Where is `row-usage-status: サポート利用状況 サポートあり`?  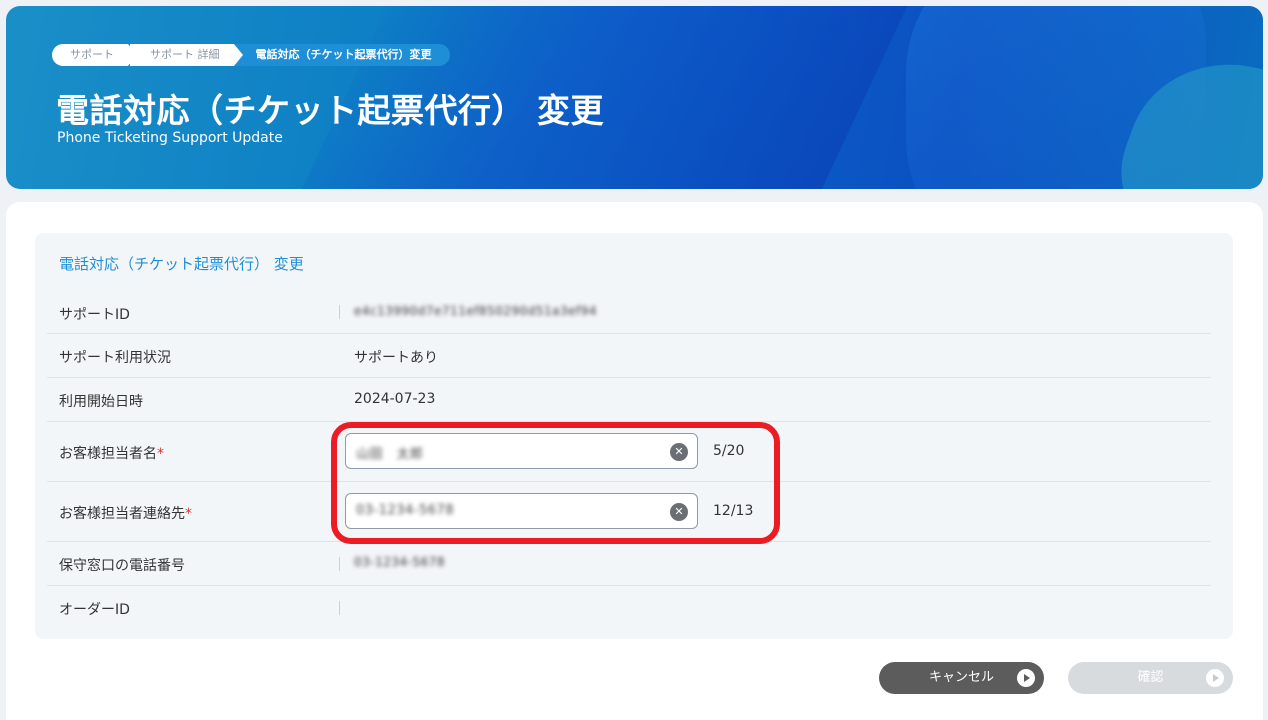 row-usage-status: サポート利用状況 サポートあり is located at coordinates (629, 356).